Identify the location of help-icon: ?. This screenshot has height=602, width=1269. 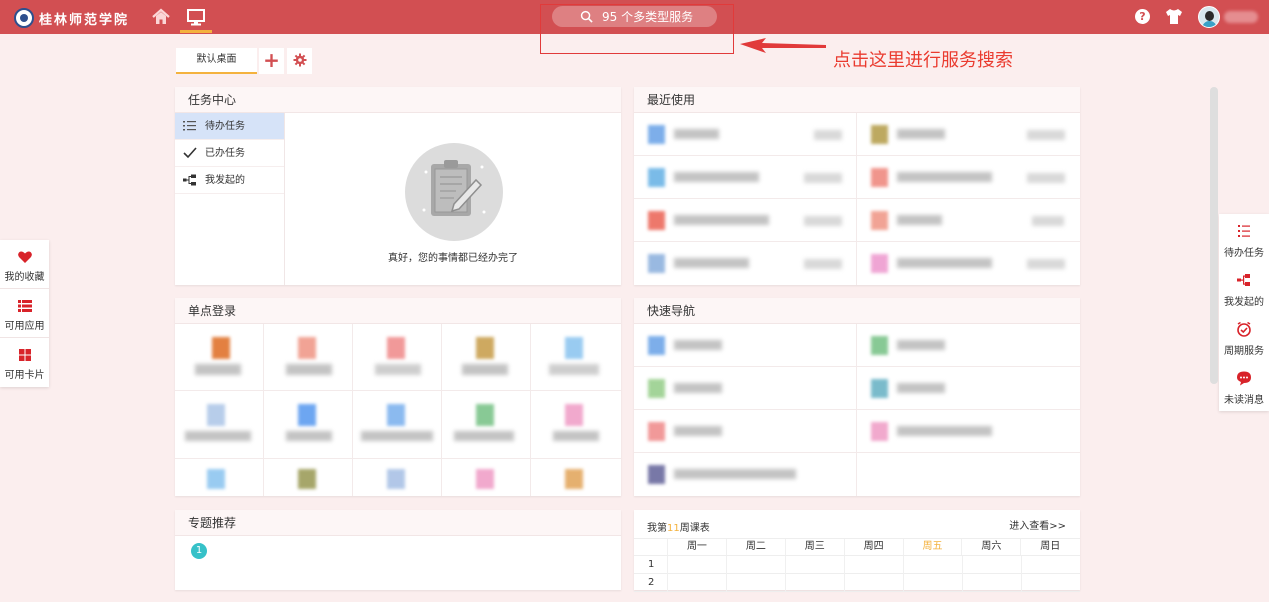
(1142, 16).